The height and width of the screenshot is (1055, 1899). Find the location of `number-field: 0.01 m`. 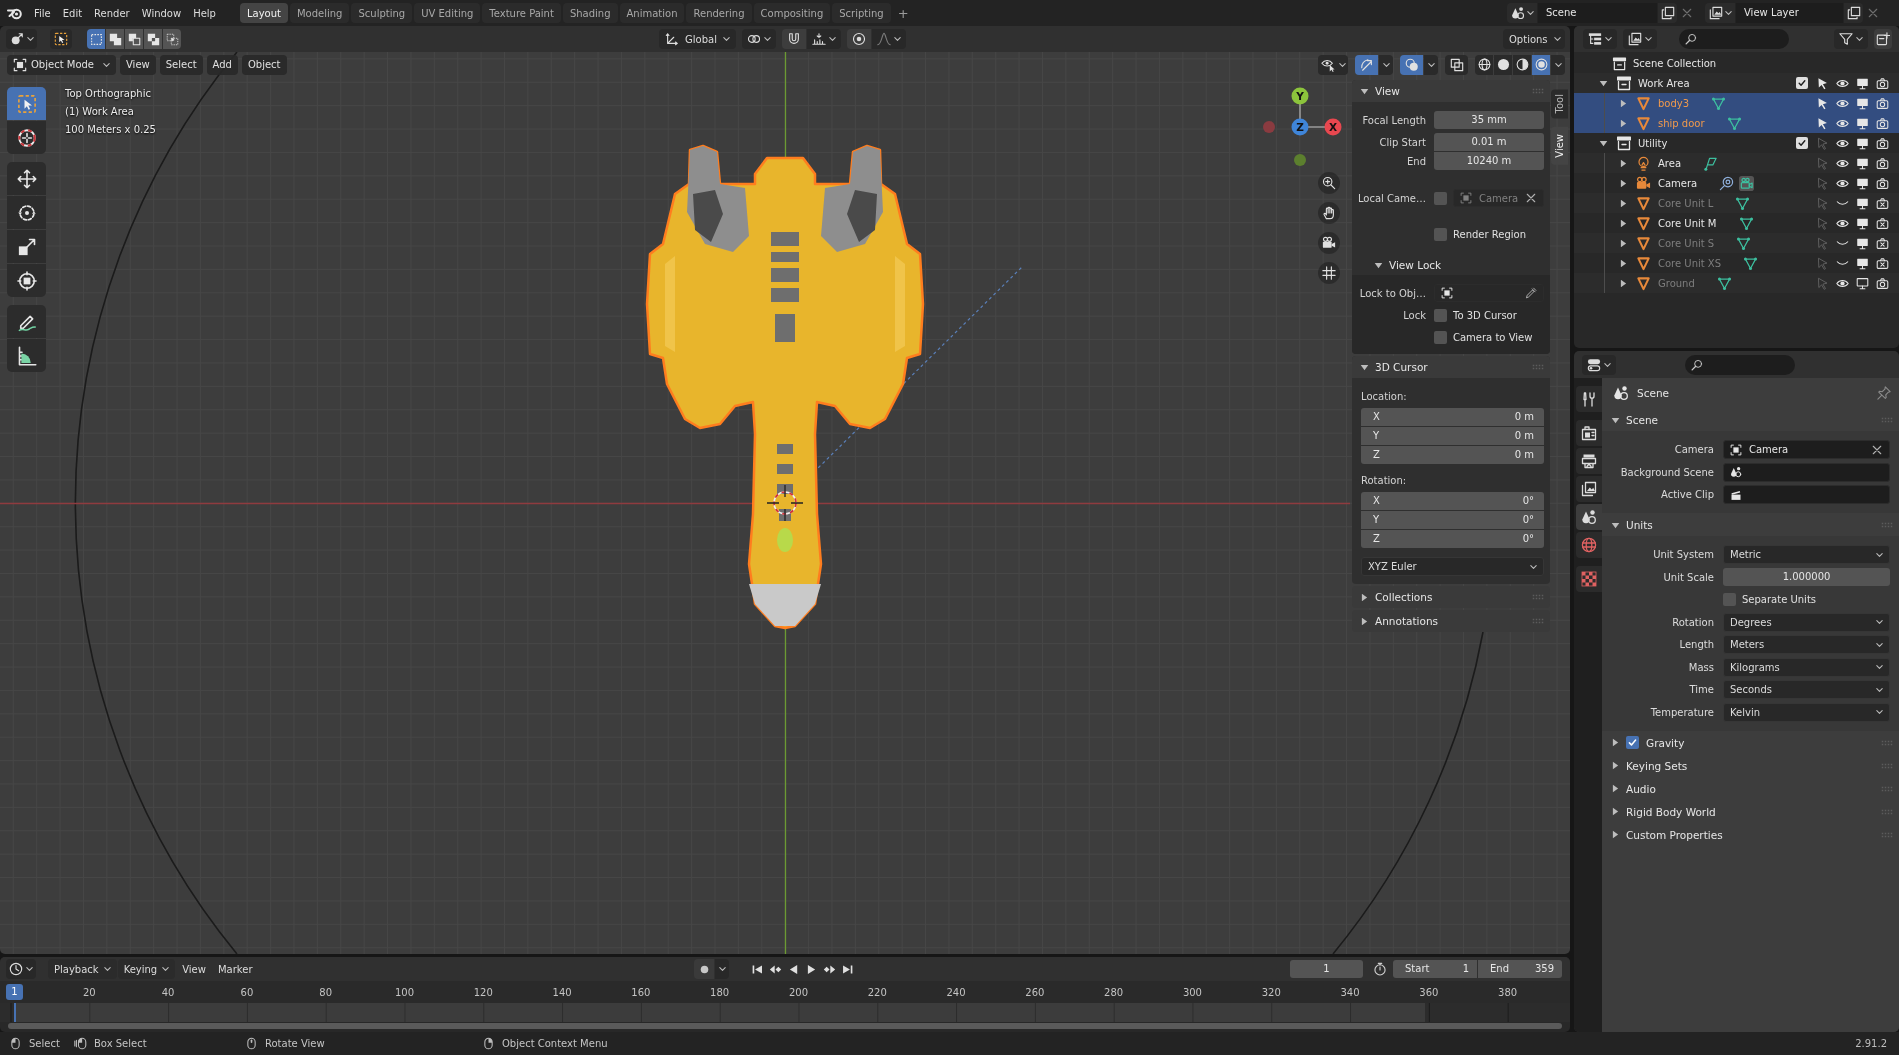

number-field: 0.01 m is located at coordinates (1489, 142).